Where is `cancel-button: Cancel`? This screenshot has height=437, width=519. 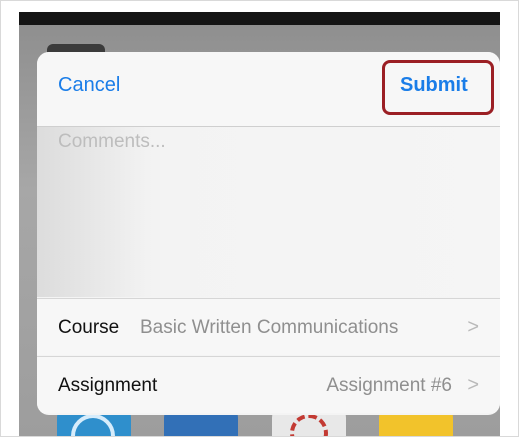 cancel-button: Cancel is located at coordinates (89, 85).